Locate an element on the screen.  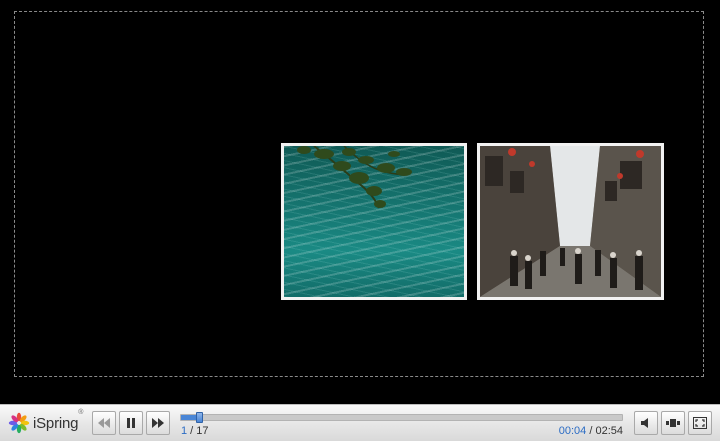
slide-counter: 1 / 17 is located at coordinates (195, 431).